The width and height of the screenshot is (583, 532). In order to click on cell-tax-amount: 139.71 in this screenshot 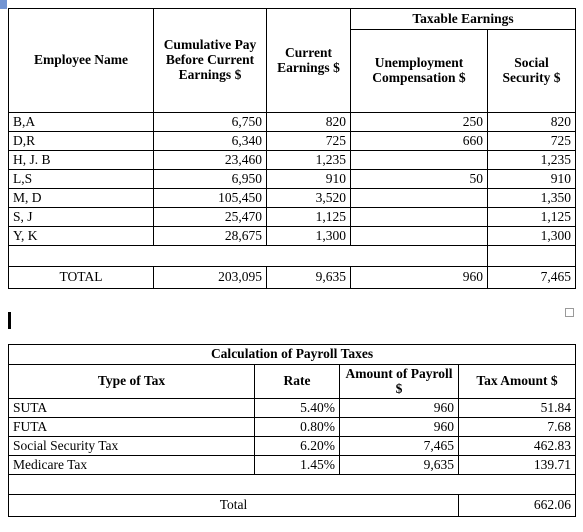, I will do `click(517, 465)`.